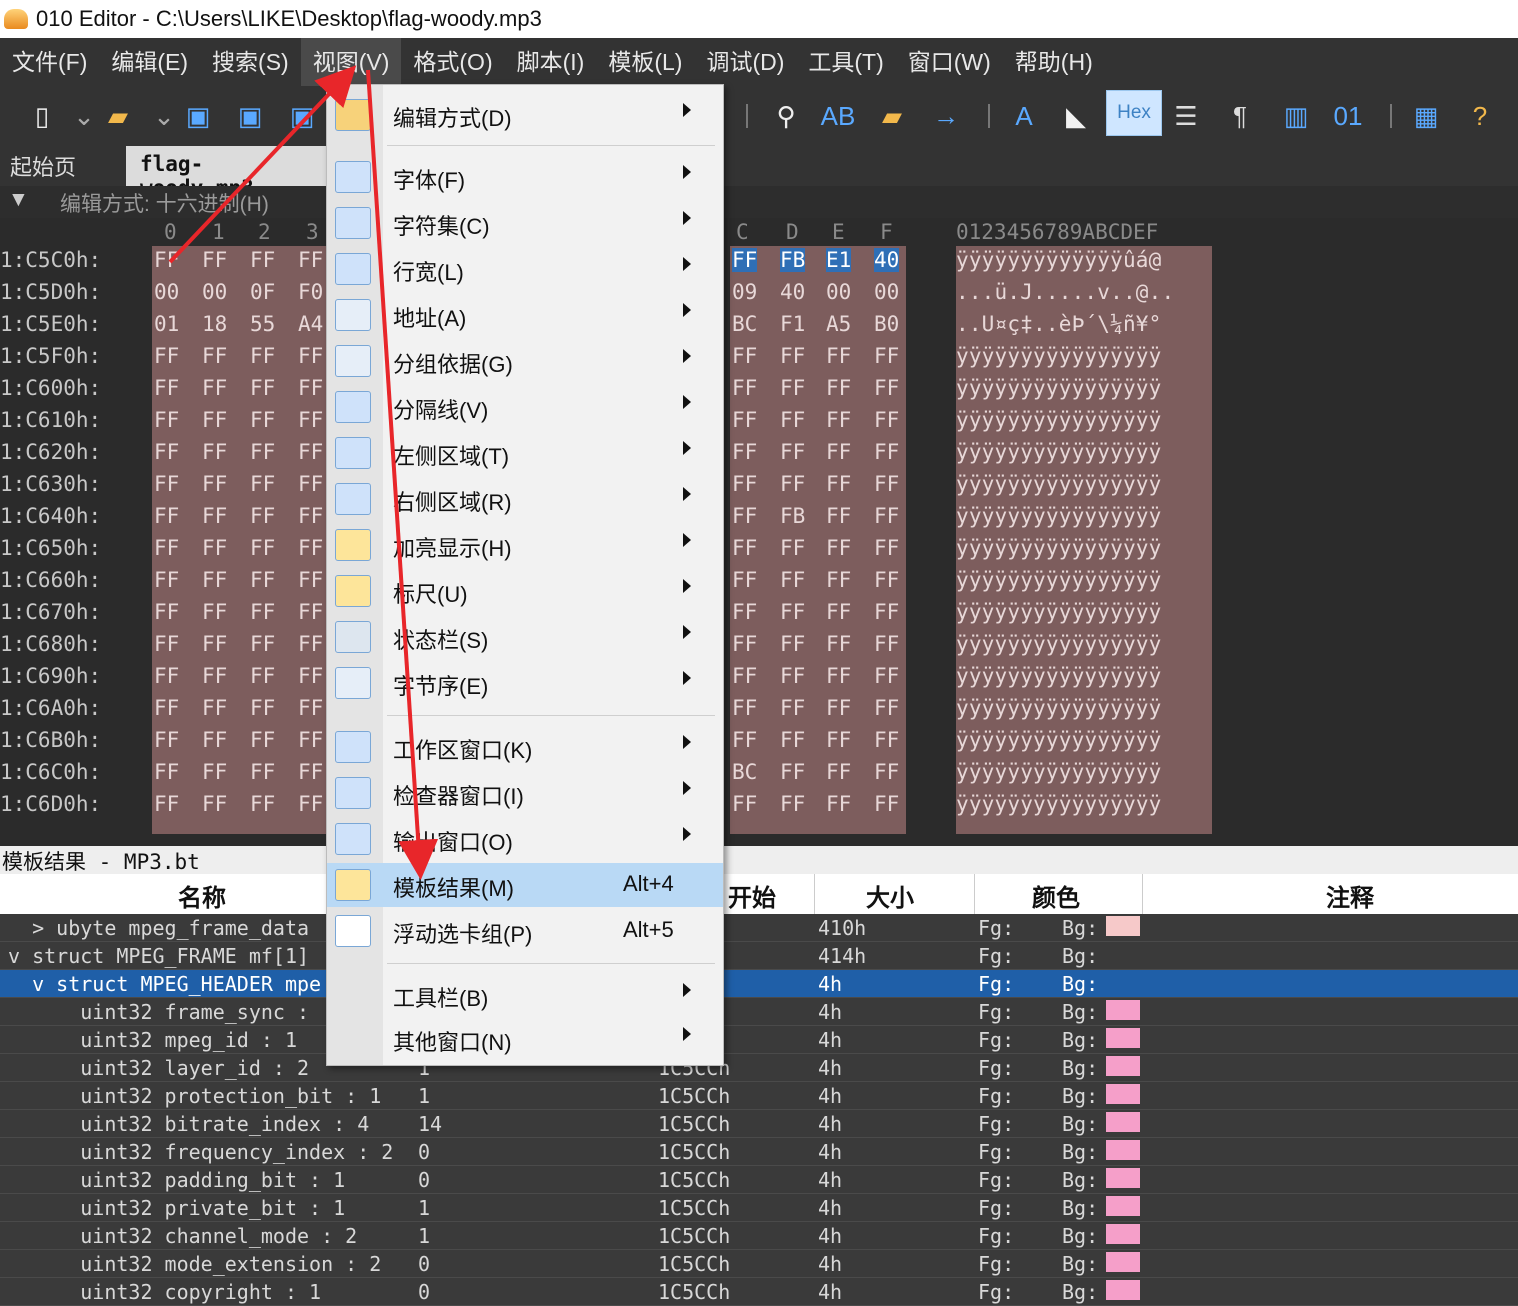 This screenshot has height=1306, width=1518. I want to click on hex-mode-button: Hex, so click(1134, 113).